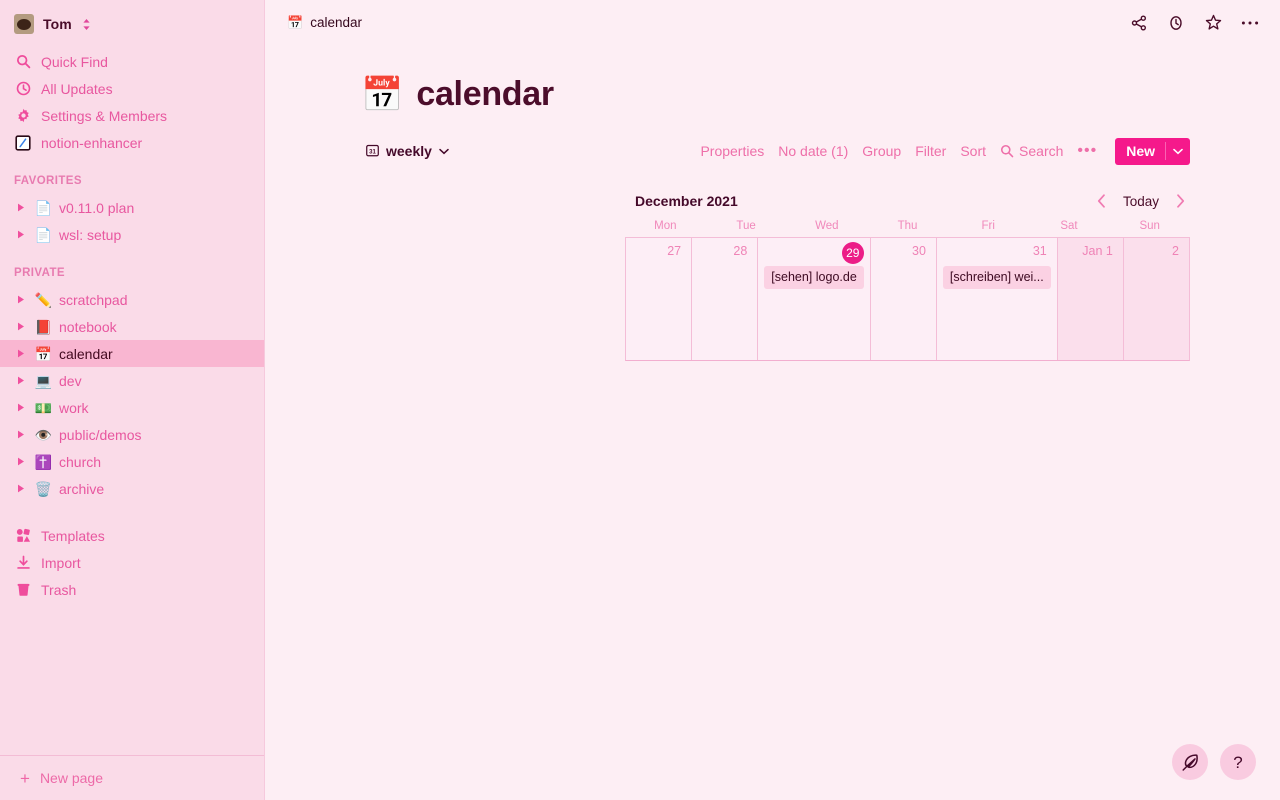  I want to click on page-icon: 💻, so click(43, 380).